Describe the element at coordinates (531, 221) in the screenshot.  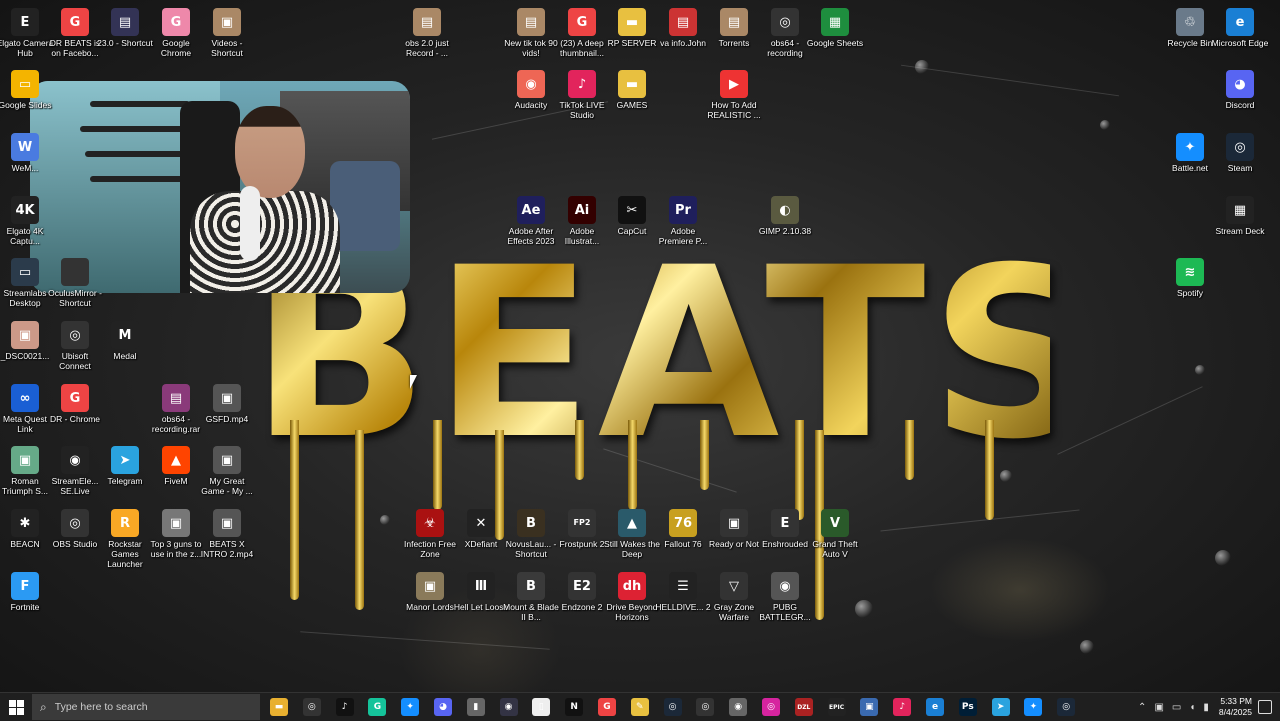
I see `desktop-icon: Ae Adobe After Effects 2023` at that location.